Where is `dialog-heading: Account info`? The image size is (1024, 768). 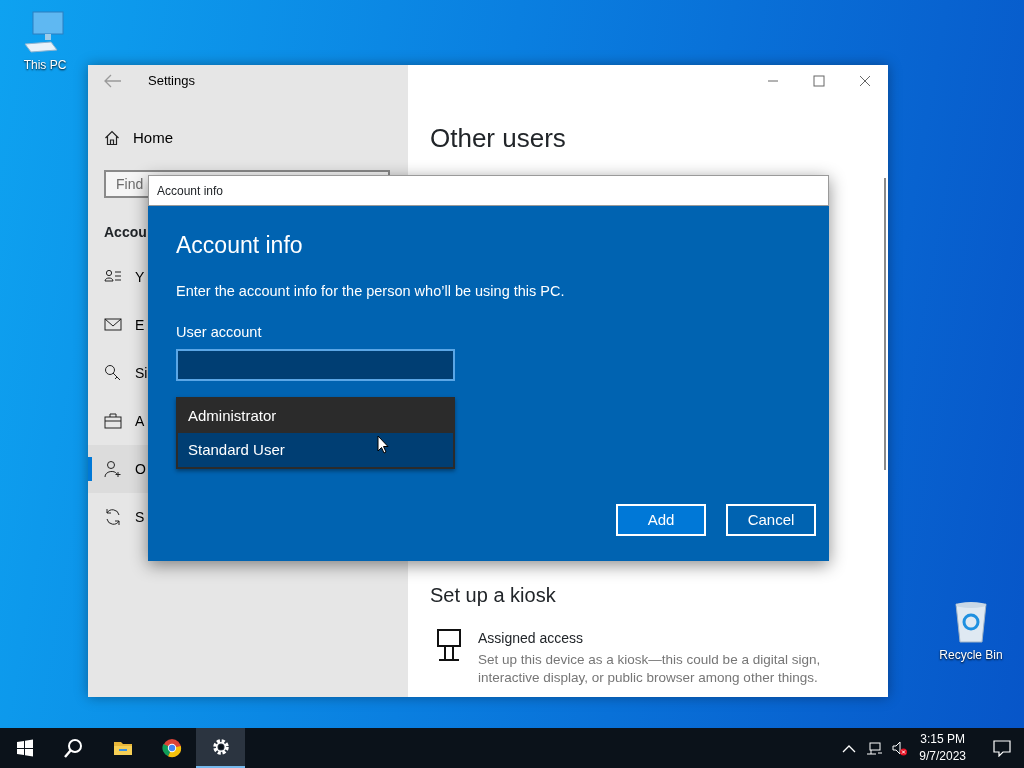 dialog-heading: Account info is located at coordinates (239, 245).